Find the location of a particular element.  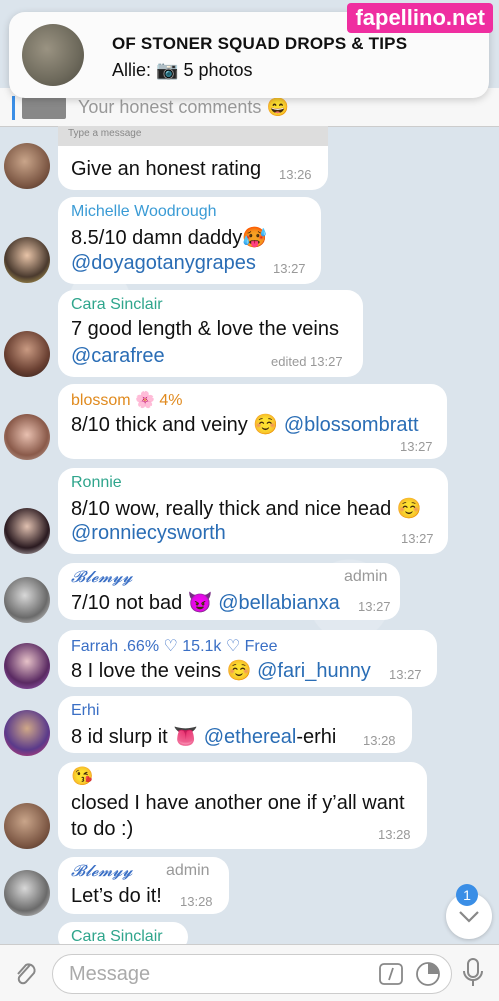

message-emoji: 😘 is located at coordinates (82, 776).